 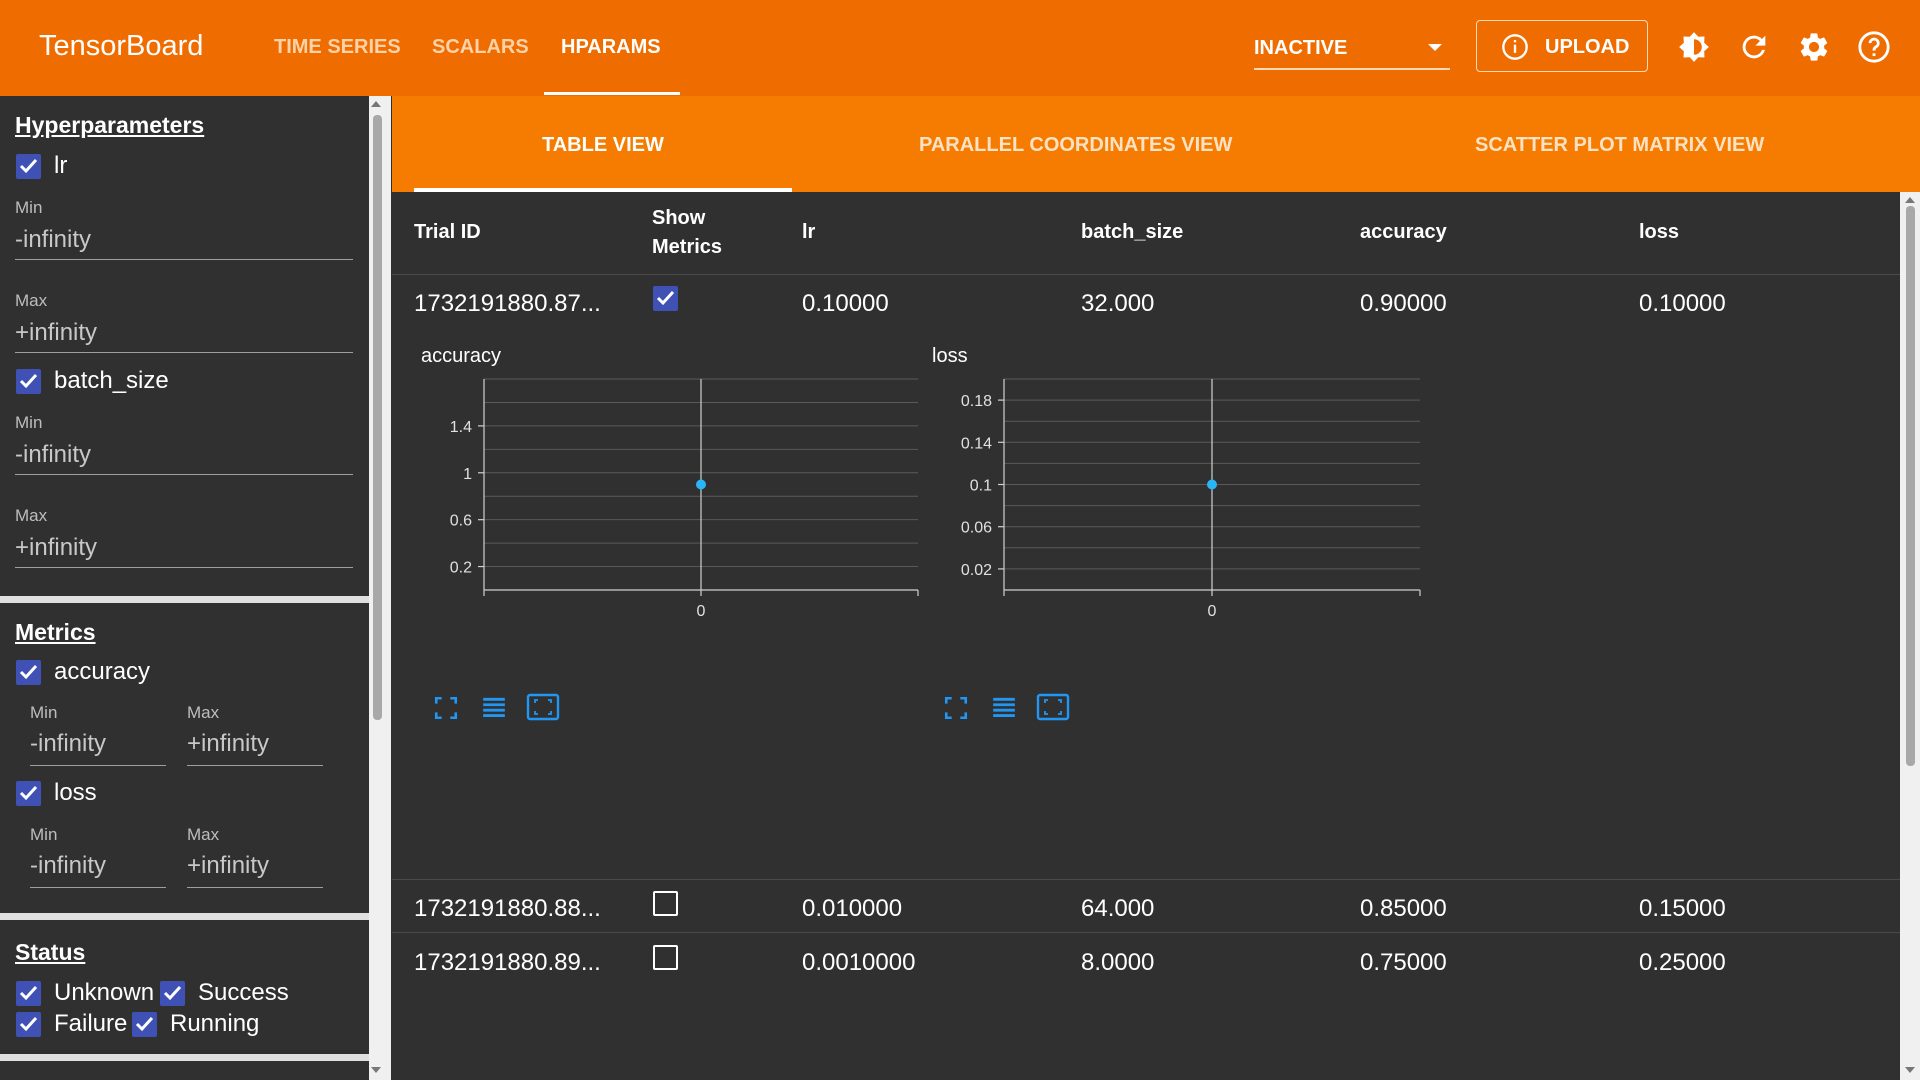 I want to click on row2-accuracy: 0.85000, so click(x=1403, y=908).